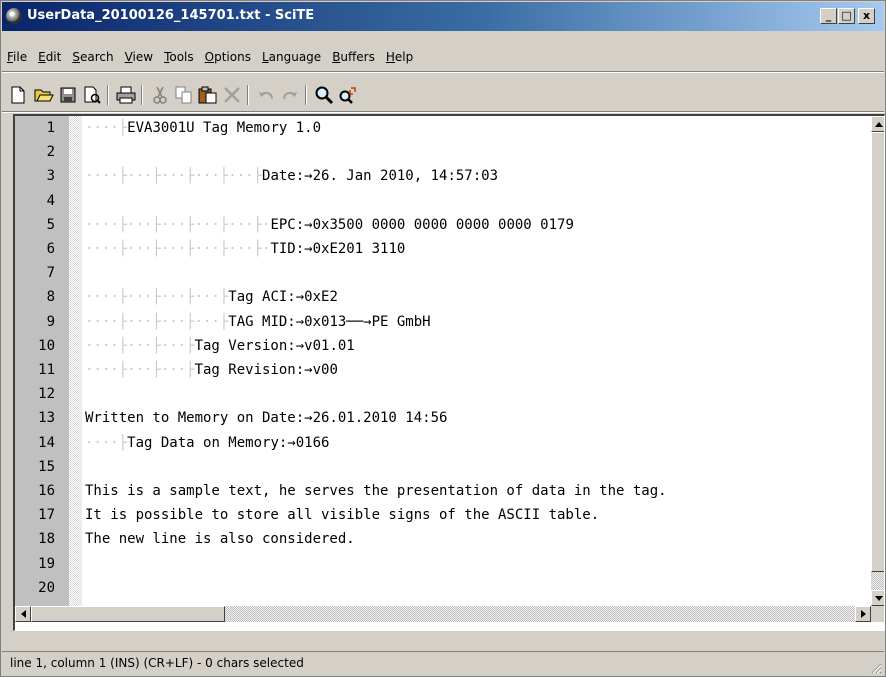  I want to click on line-number: 12, so click(46, 394).